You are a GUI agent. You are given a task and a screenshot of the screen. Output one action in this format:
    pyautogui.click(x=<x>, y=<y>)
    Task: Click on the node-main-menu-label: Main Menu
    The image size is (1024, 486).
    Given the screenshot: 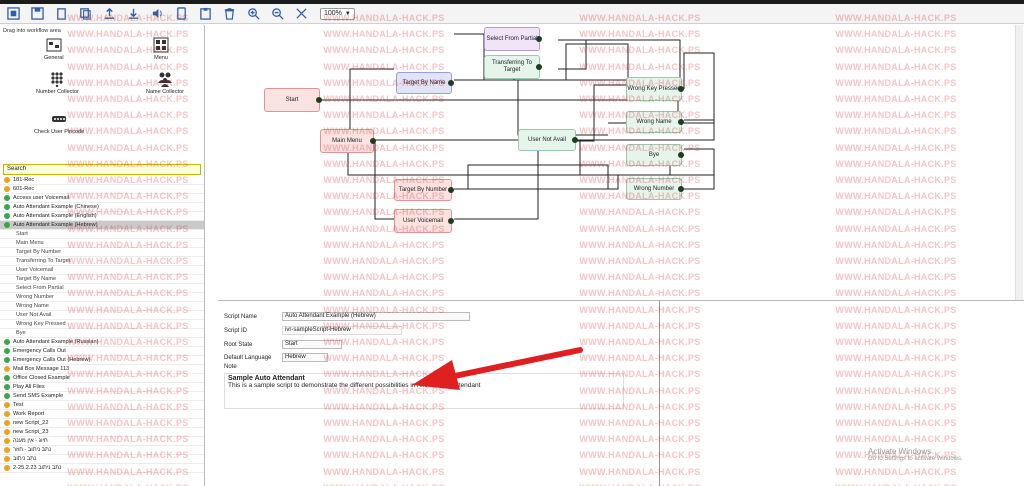 What is the action you would take?
    pyautogui.click(x=347, y=140)
    